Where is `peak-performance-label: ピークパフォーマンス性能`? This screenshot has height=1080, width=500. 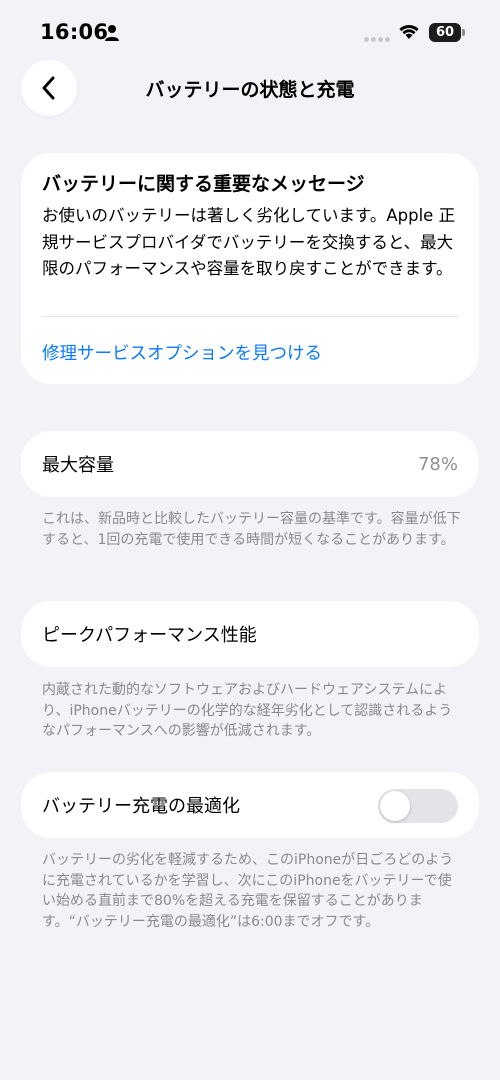
peak-performance-label: ピークパフォーマンス性能 is located at coordinates (149, 635).